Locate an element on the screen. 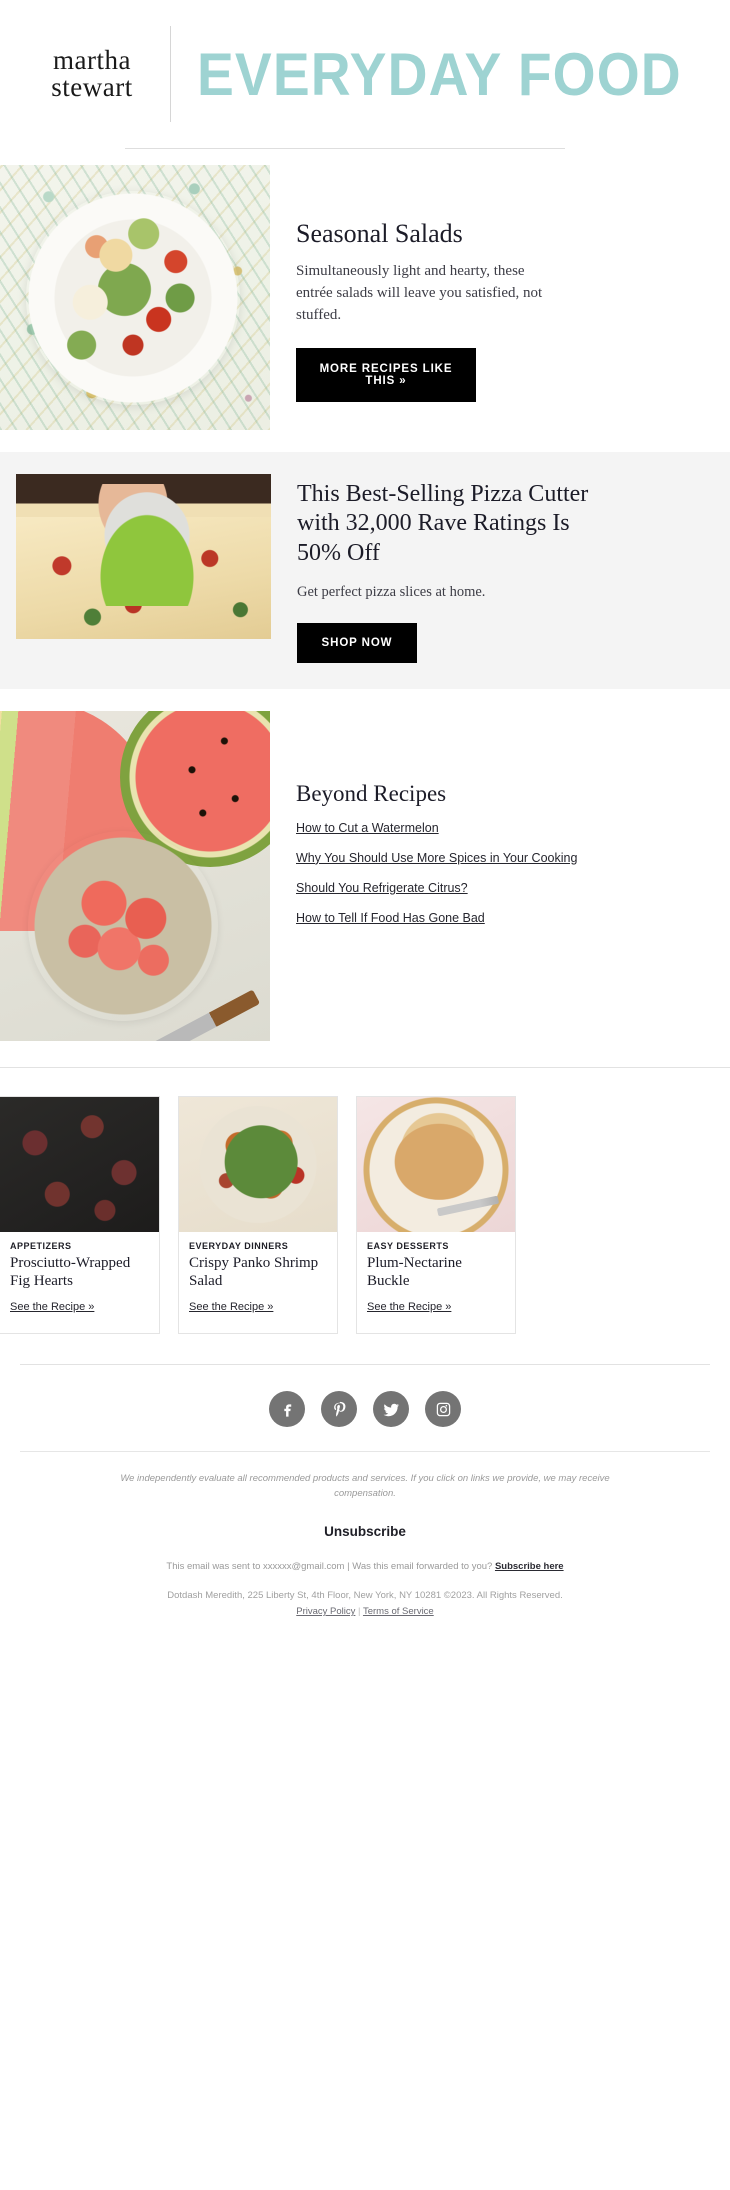 The image size is (730, 2190). terms-of-service-link: Terms of Service is located at coordinates (398, 1611).